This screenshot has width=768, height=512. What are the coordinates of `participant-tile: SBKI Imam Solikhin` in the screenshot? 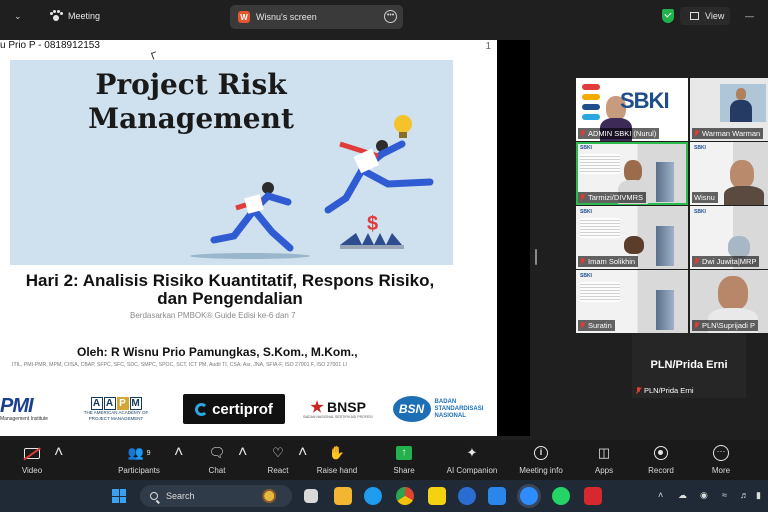 It's located at (632, 237).